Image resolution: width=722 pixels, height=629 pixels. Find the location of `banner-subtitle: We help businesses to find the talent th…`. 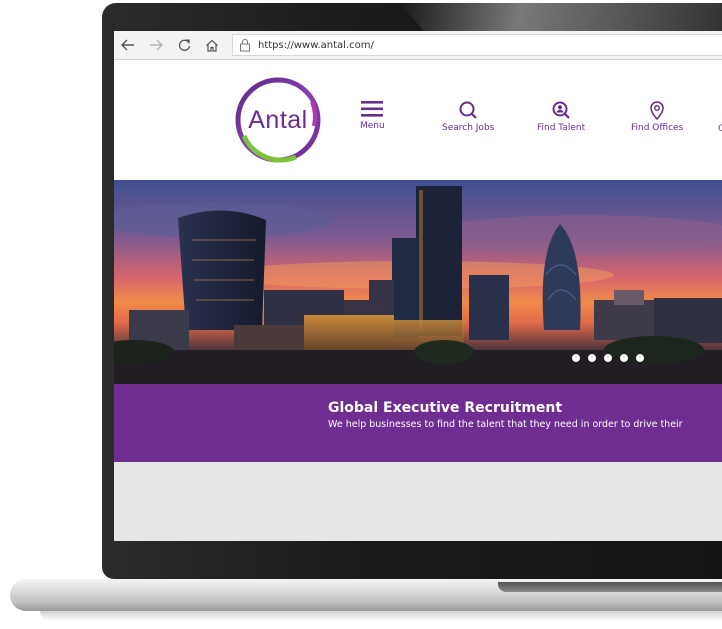

banner-subtitle: We help businesses to find the talent th… is located at coordinates (505, 424).